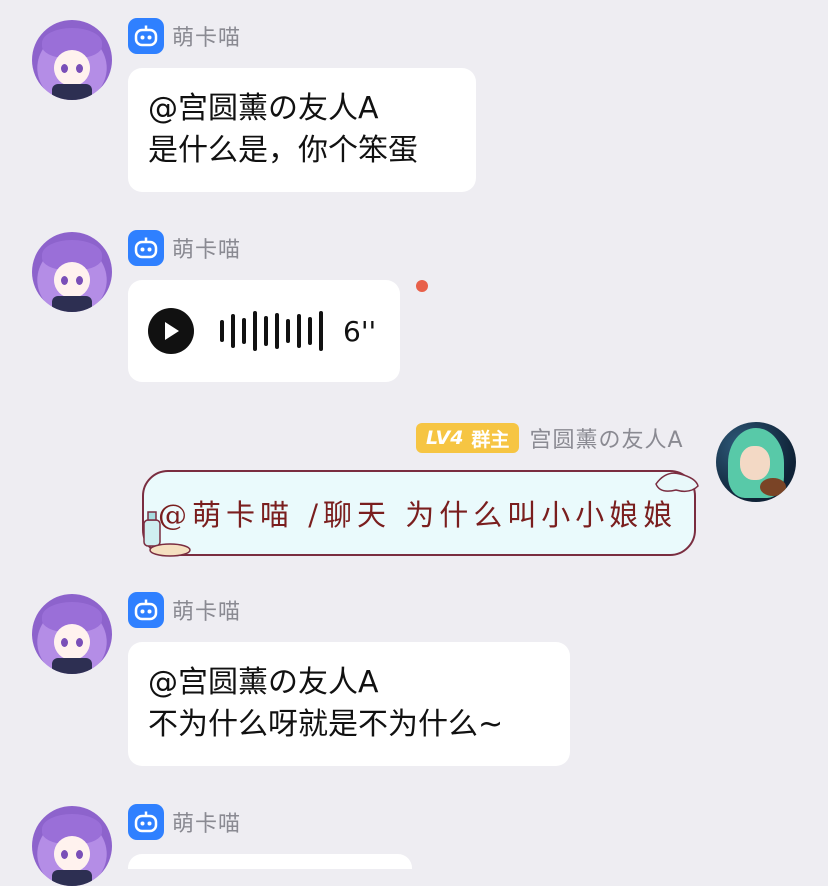  I want to click on message-bubble, so click(270, 861).